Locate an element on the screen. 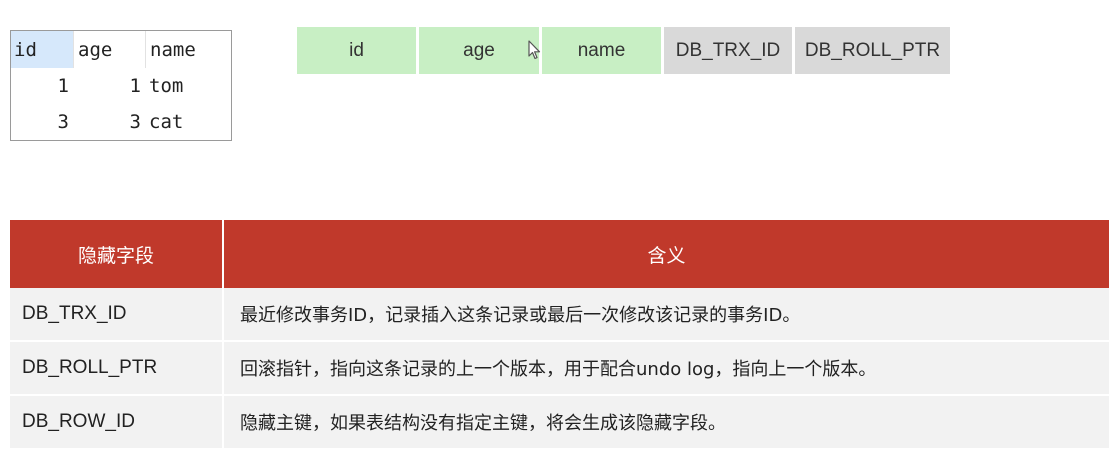 Image resolution: width=1109 pixels, height=465 pixels. column-name-box: name is located at coordinates (601, 50).